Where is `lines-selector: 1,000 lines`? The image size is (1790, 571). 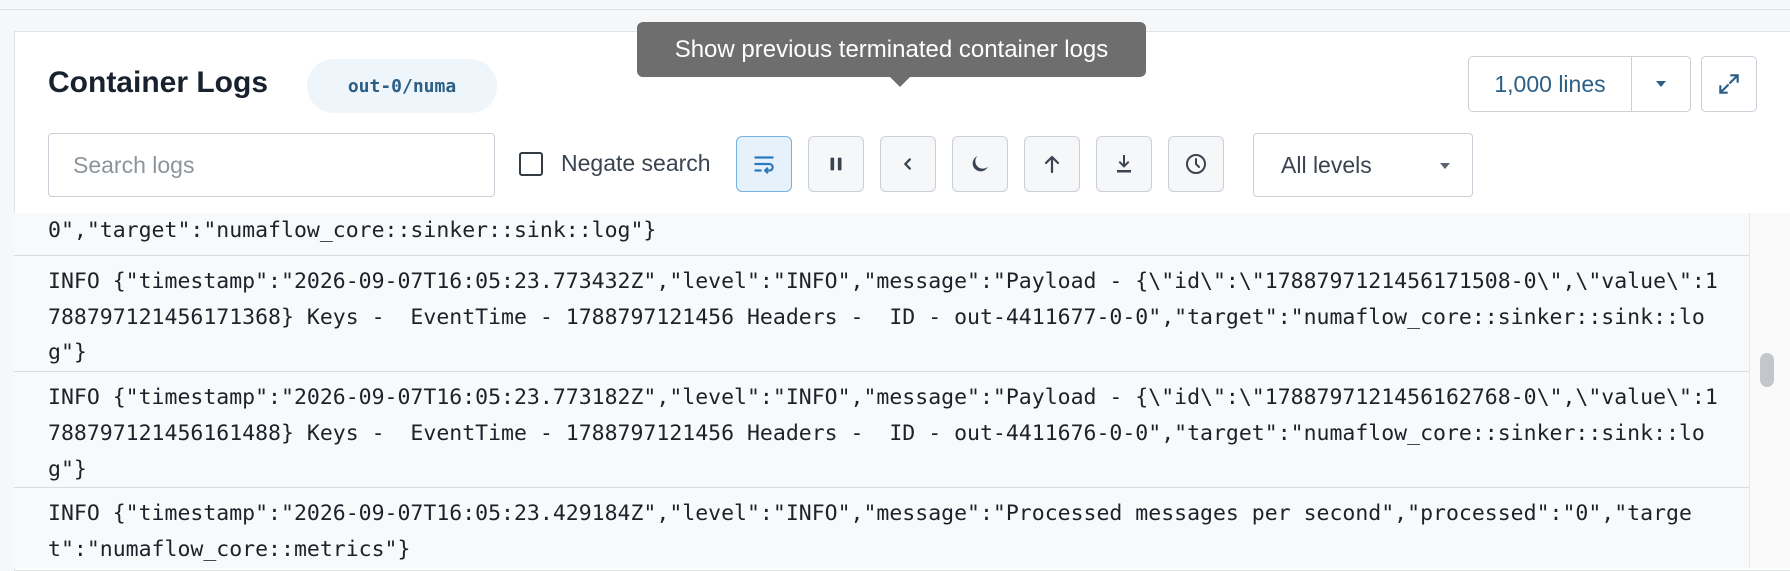 lines-selector: 1,000 lines is located at coordinates (1579, 84).